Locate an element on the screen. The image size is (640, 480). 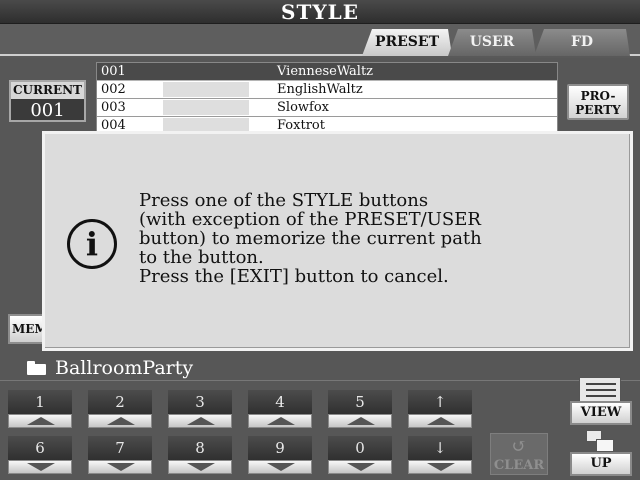
number-button-2: 2 is located at coordinates (120, 409).